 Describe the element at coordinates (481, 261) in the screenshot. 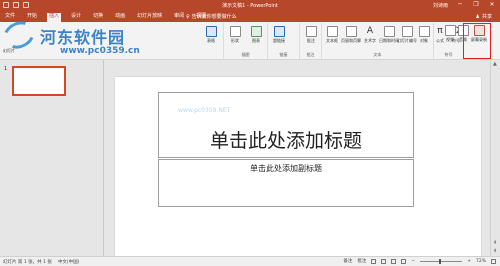

I see `zoom-level: 72%` at that location.